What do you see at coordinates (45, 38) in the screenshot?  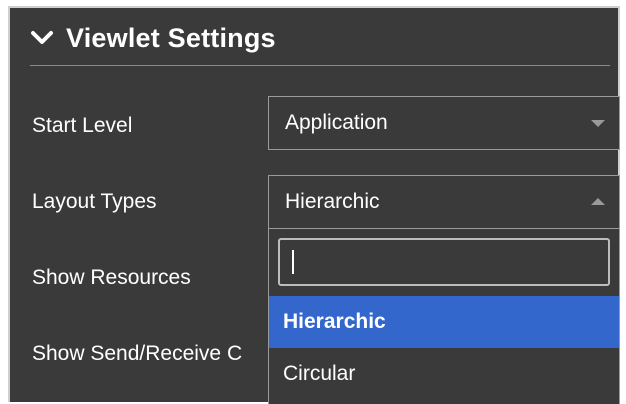 I see `chevron-down-icon` at bounding box center [45, 38].